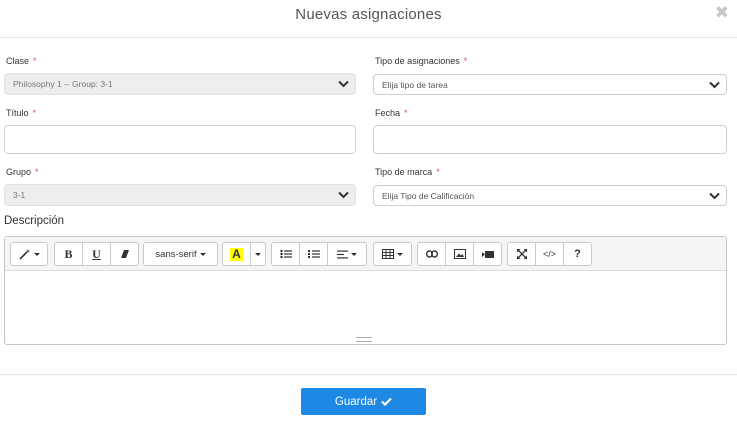 Image resolution: width=737 pixels, height=428 pixels. I want to click on table-button, so click(392, 254).